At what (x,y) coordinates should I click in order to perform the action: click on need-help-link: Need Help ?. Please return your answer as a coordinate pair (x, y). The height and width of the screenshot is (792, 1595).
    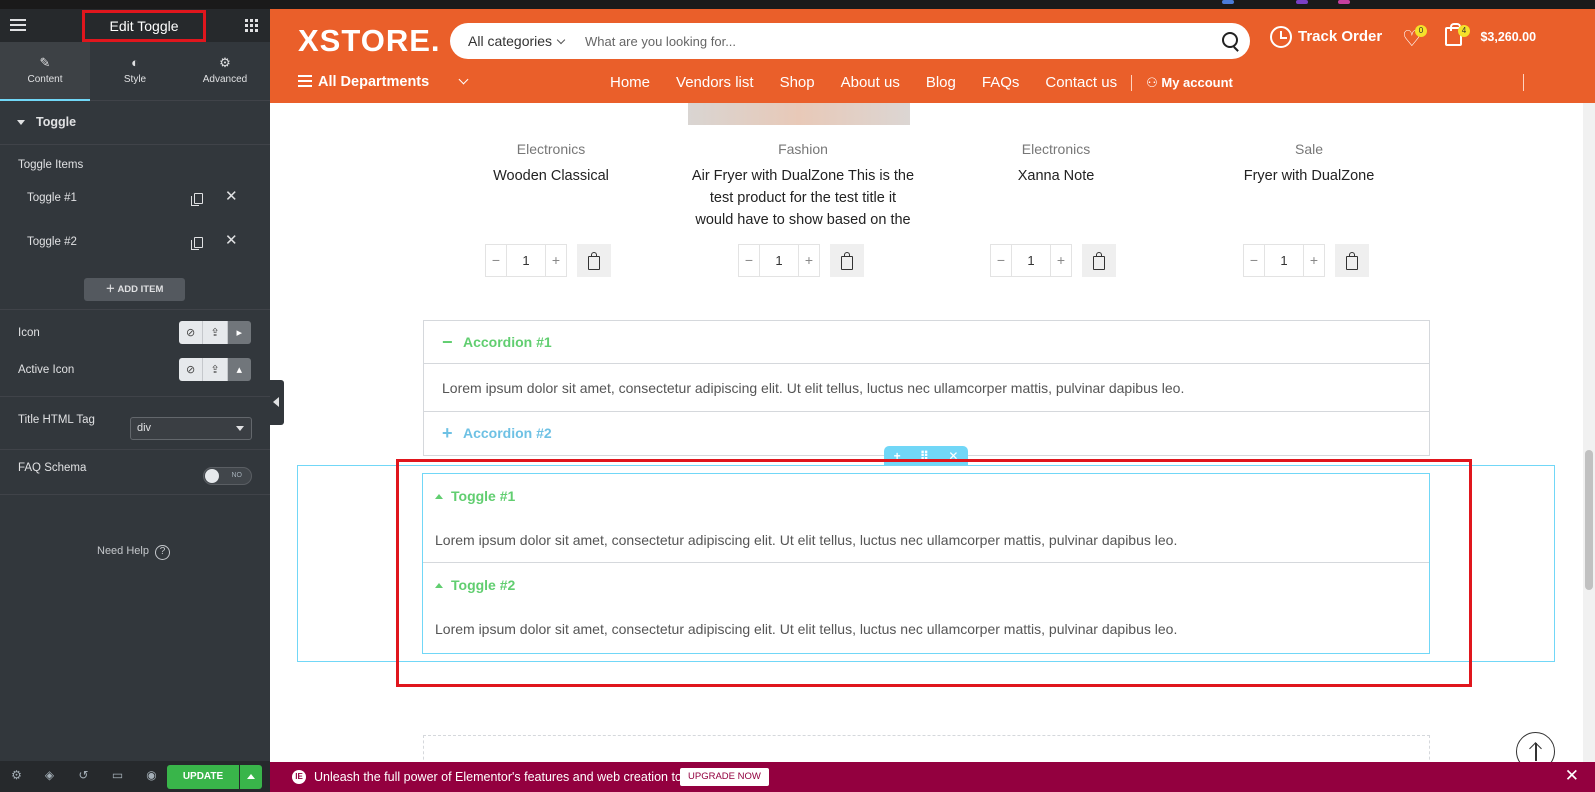
    Looking at the image, I should click on (134, 552).